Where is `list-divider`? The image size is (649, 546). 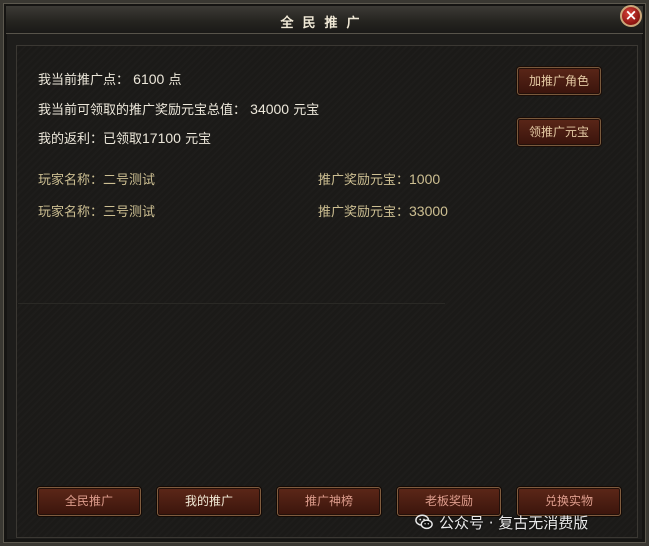
list-divider is located at coordinates (231, 303).